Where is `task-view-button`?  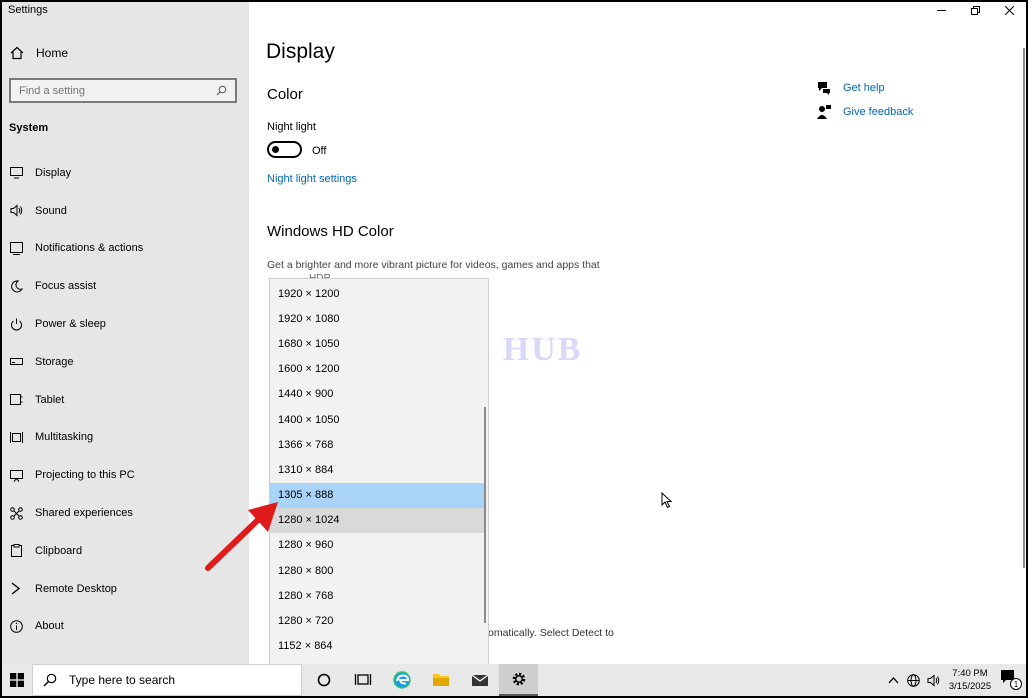 task-view-button is located at coordinates (362, 680).